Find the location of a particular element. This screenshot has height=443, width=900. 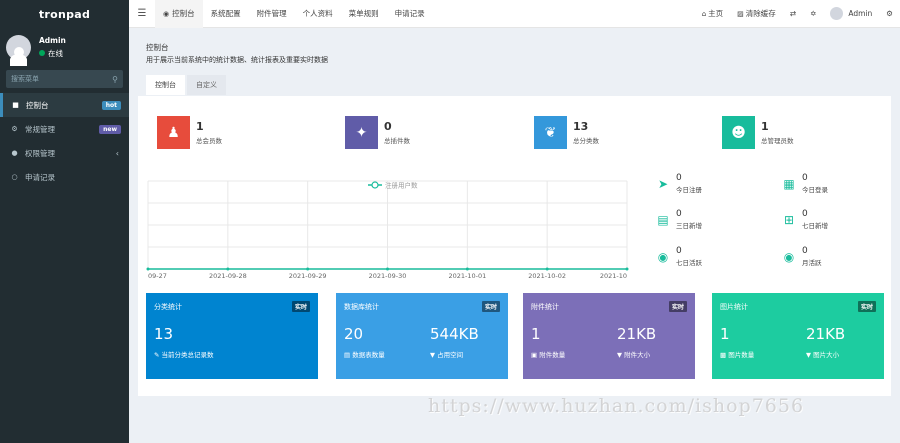

x-tick-label: 2021-10-01 is located at coordinates (467, 276).